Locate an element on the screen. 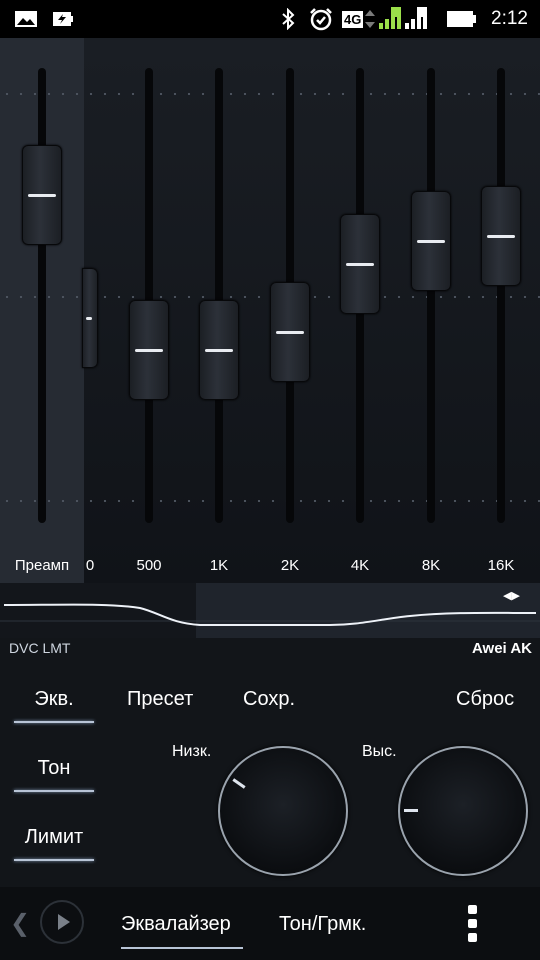 The width and height of the screenshot is (540, 960). image-icon is located at coordinates (26, 19).